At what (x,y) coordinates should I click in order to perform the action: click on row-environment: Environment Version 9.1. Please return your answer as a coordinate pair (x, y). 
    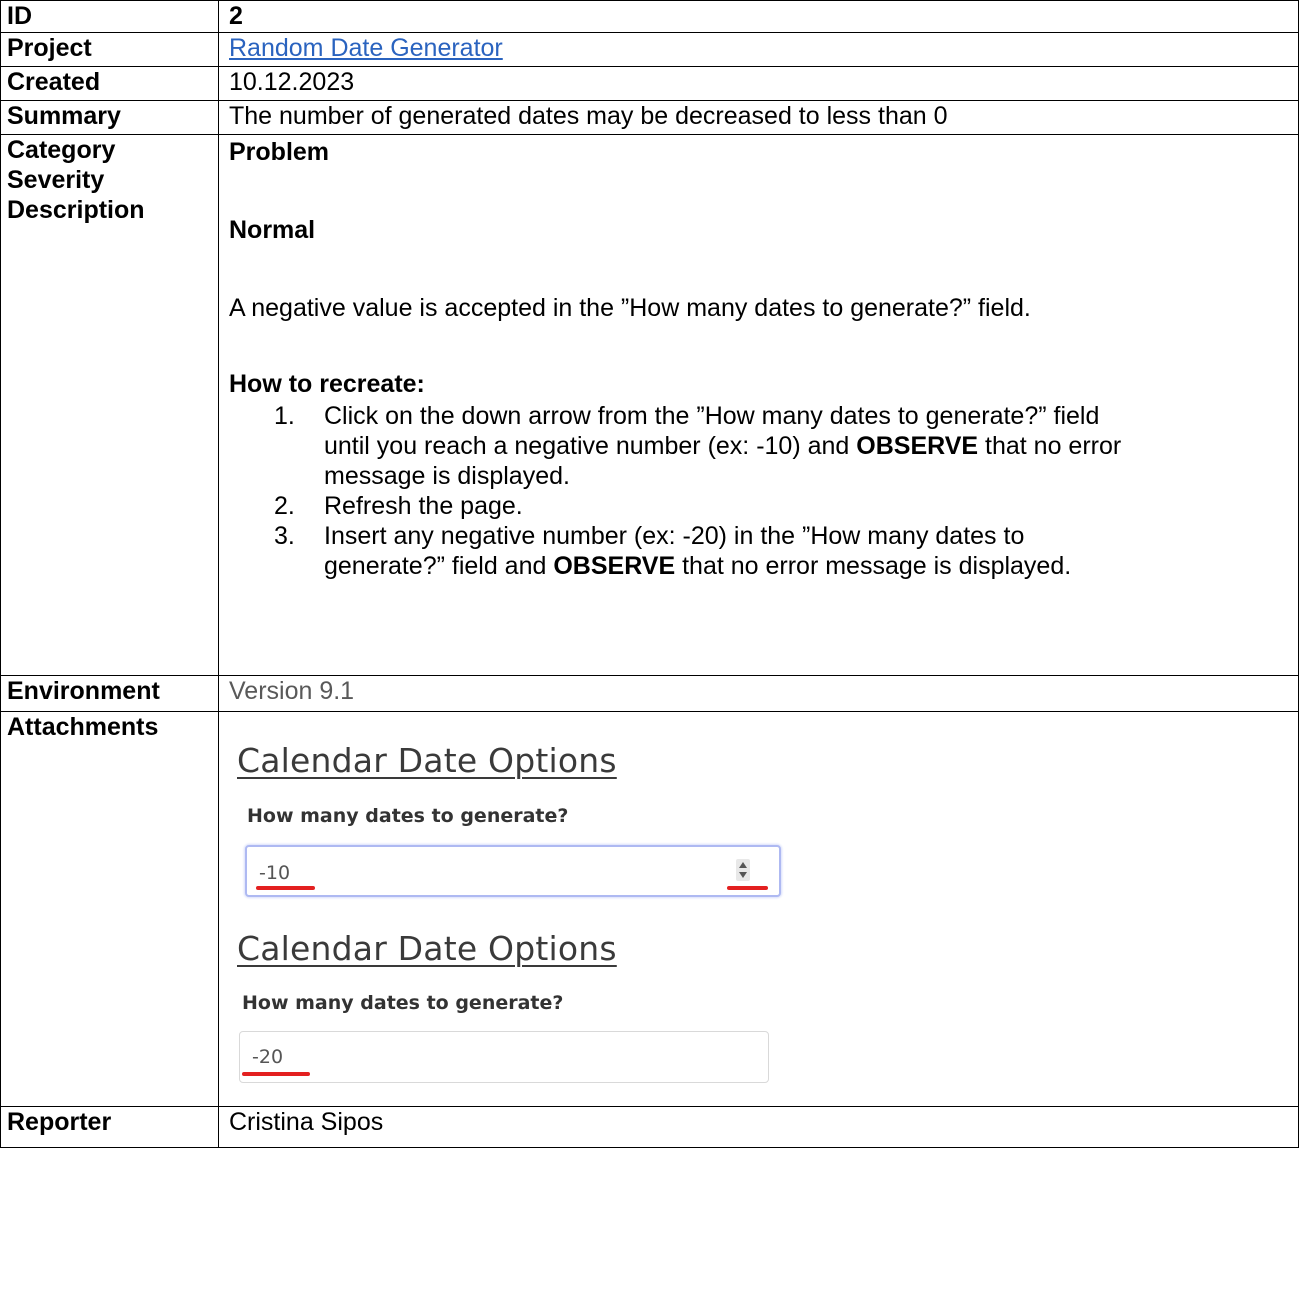
    Looking at the image, I should click on (649, 693).